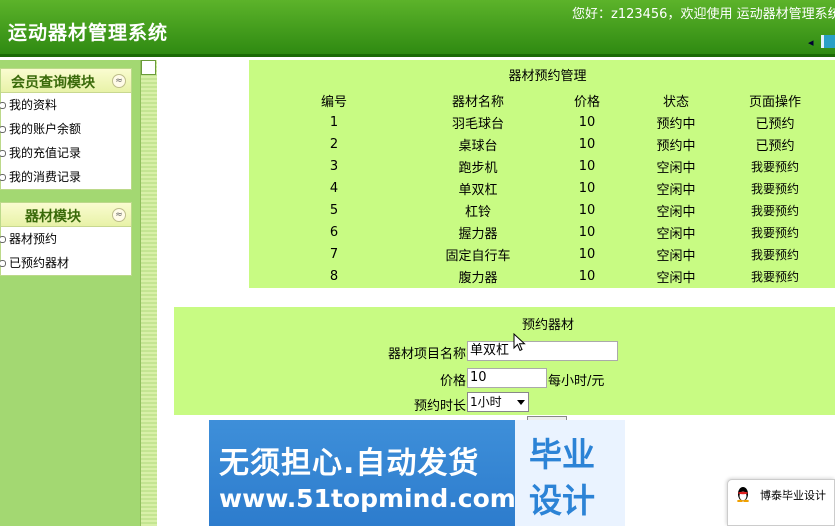  Describe the element at coordinates (478, 190) in the screenshot. I see `cell-name: 单双杠` at that location.